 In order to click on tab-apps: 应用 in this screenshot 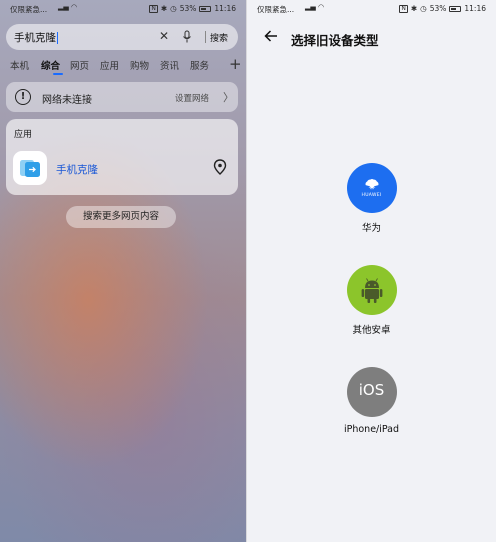, I will do `click(109, 65)`.